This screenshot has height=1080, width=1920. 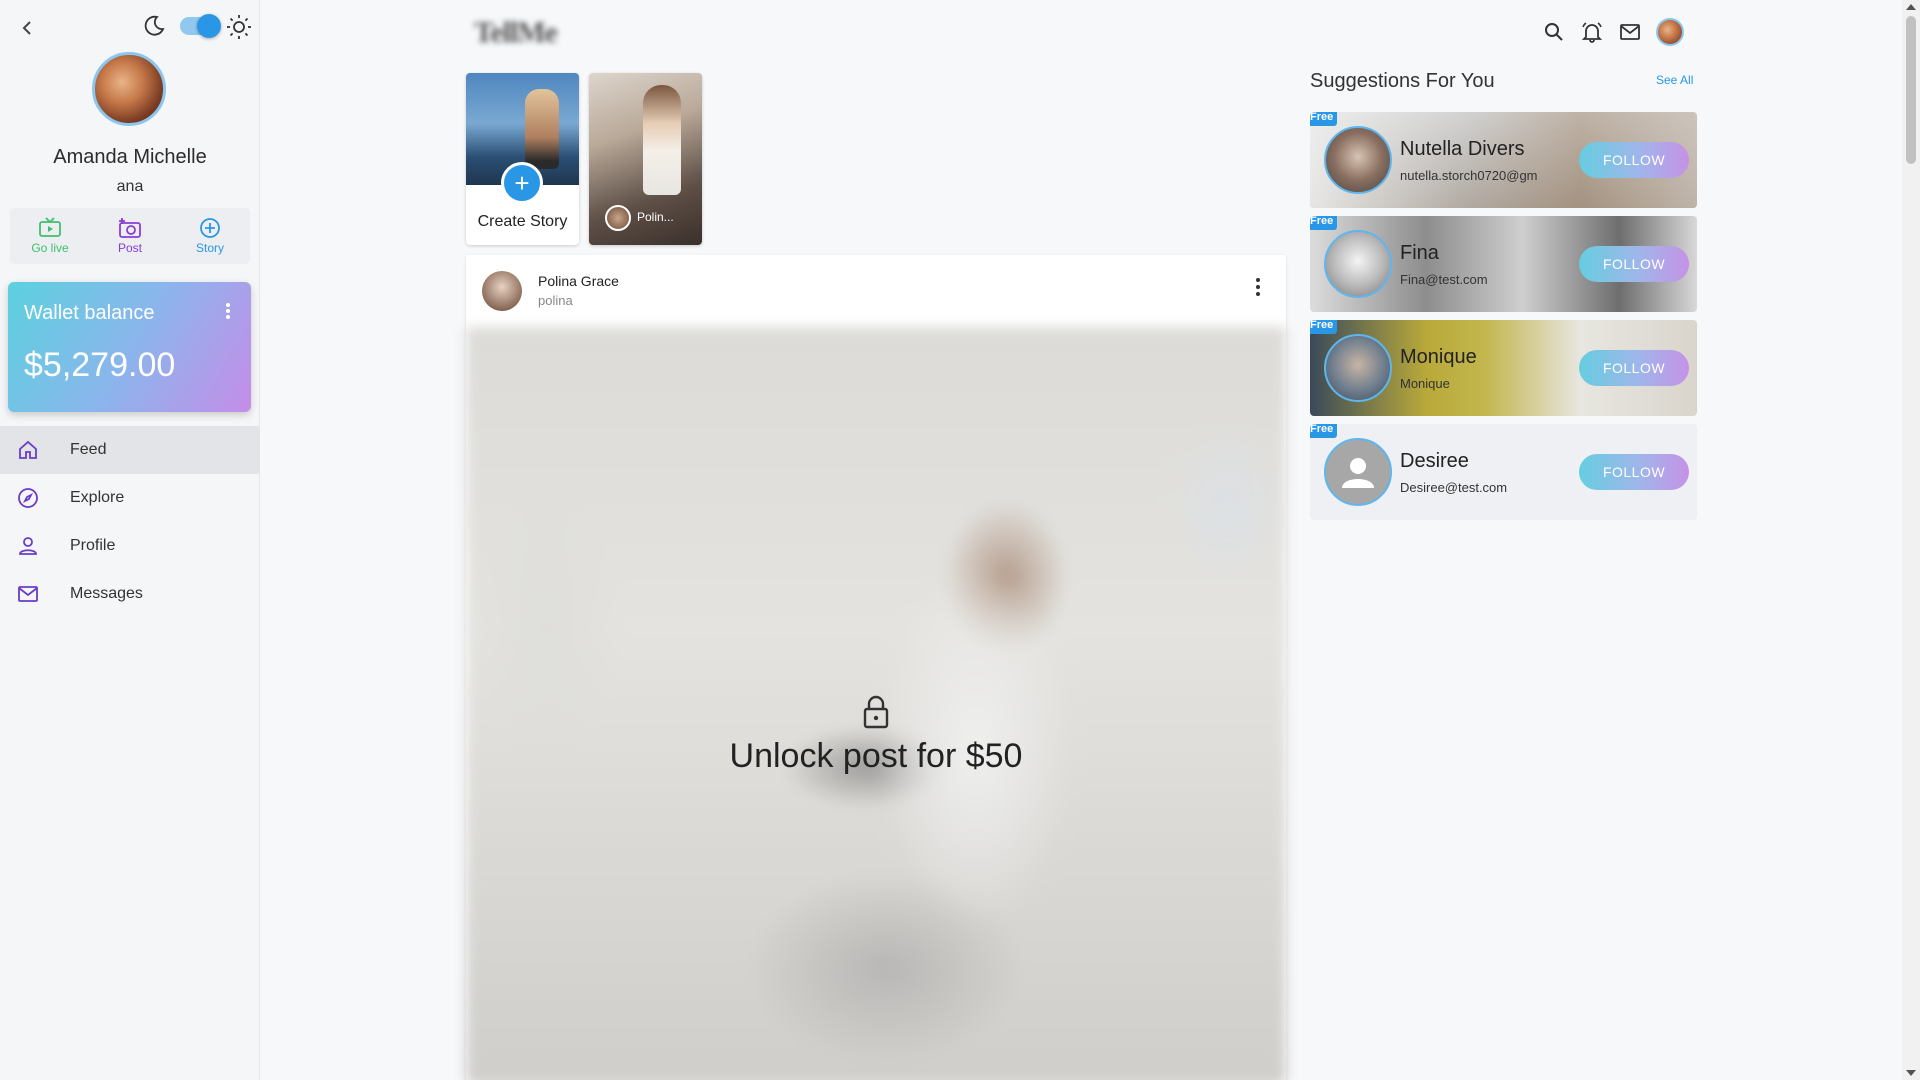 I want to click on post-author-name: Polina Grace, so click(x=578, y=281).